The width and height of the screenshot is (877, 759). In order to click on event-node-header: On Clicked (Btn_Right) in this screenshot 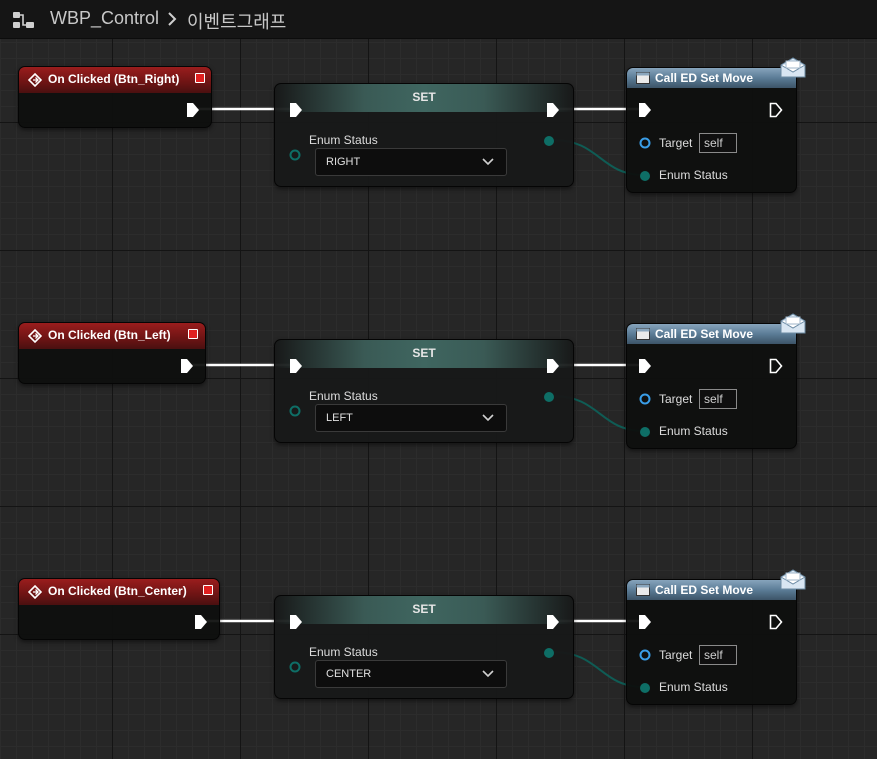, I will do `click(115, 80)`.